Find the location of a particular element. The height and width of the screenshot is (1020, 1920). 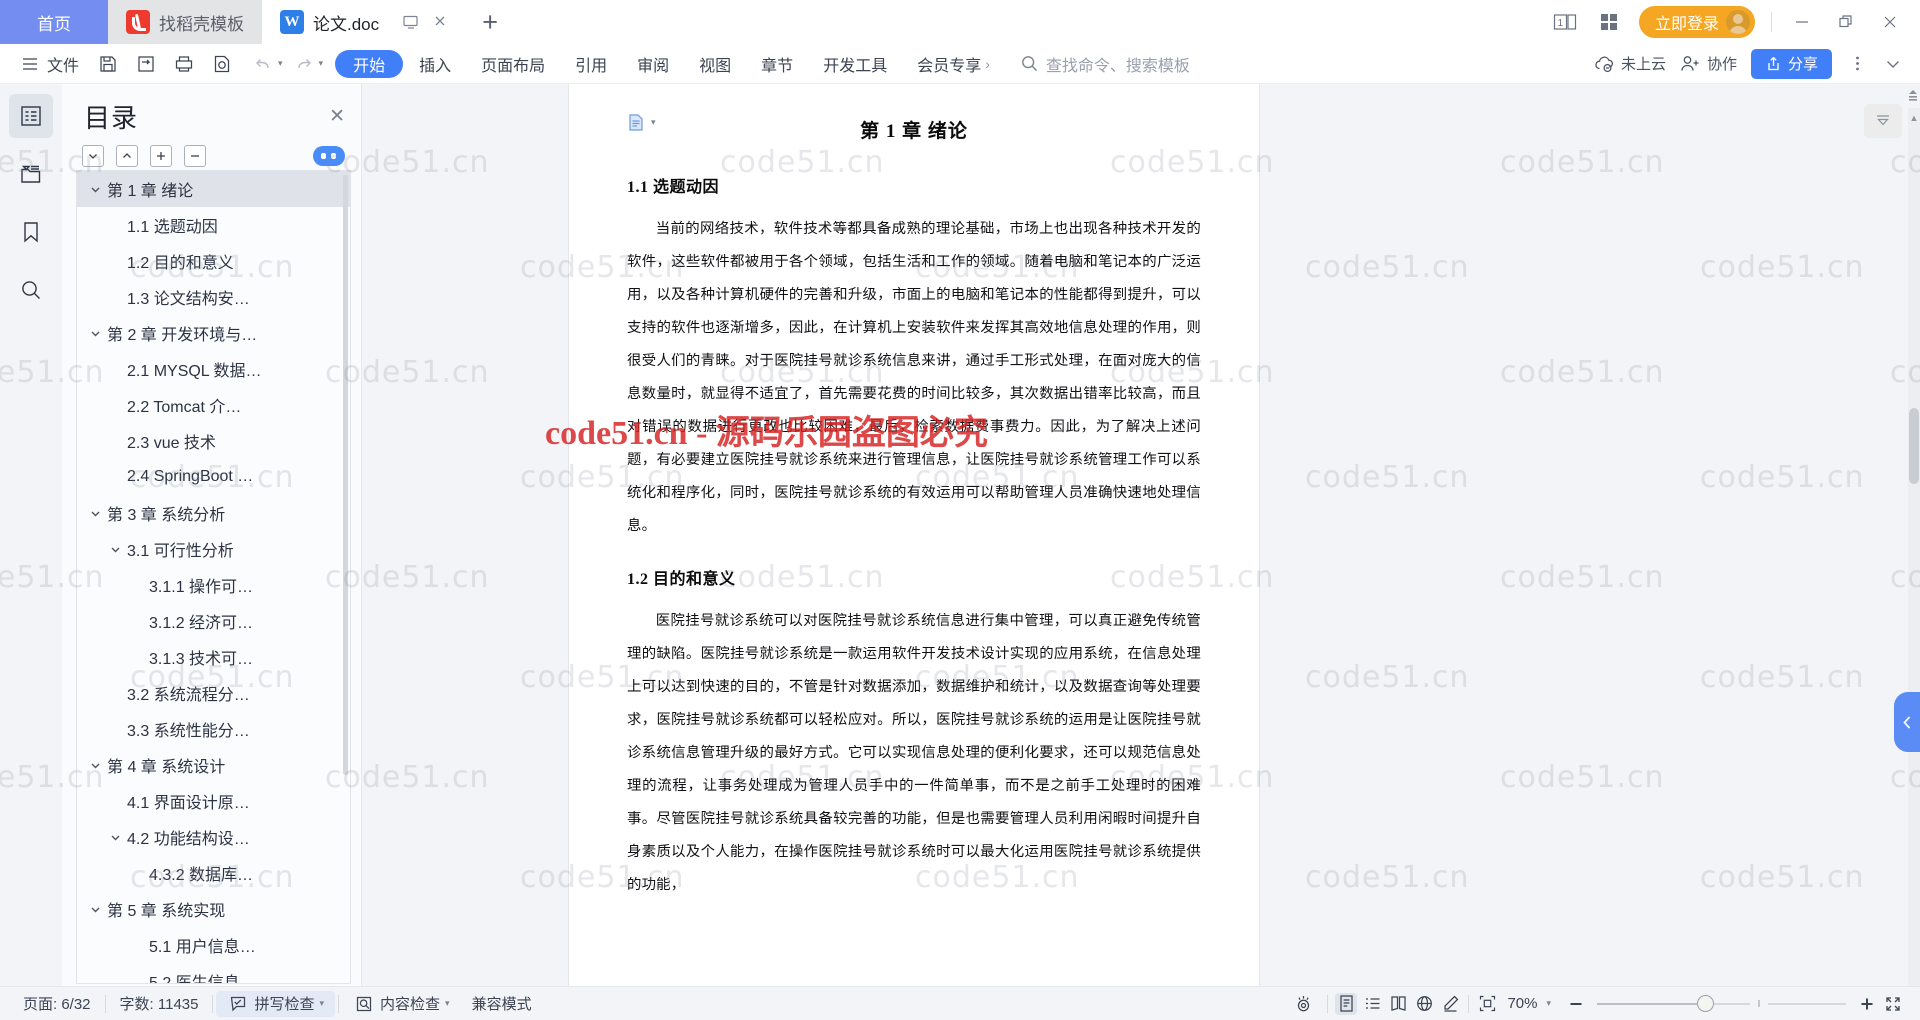

collaborate-button: 协作 is located at coordinates (1708, 63).